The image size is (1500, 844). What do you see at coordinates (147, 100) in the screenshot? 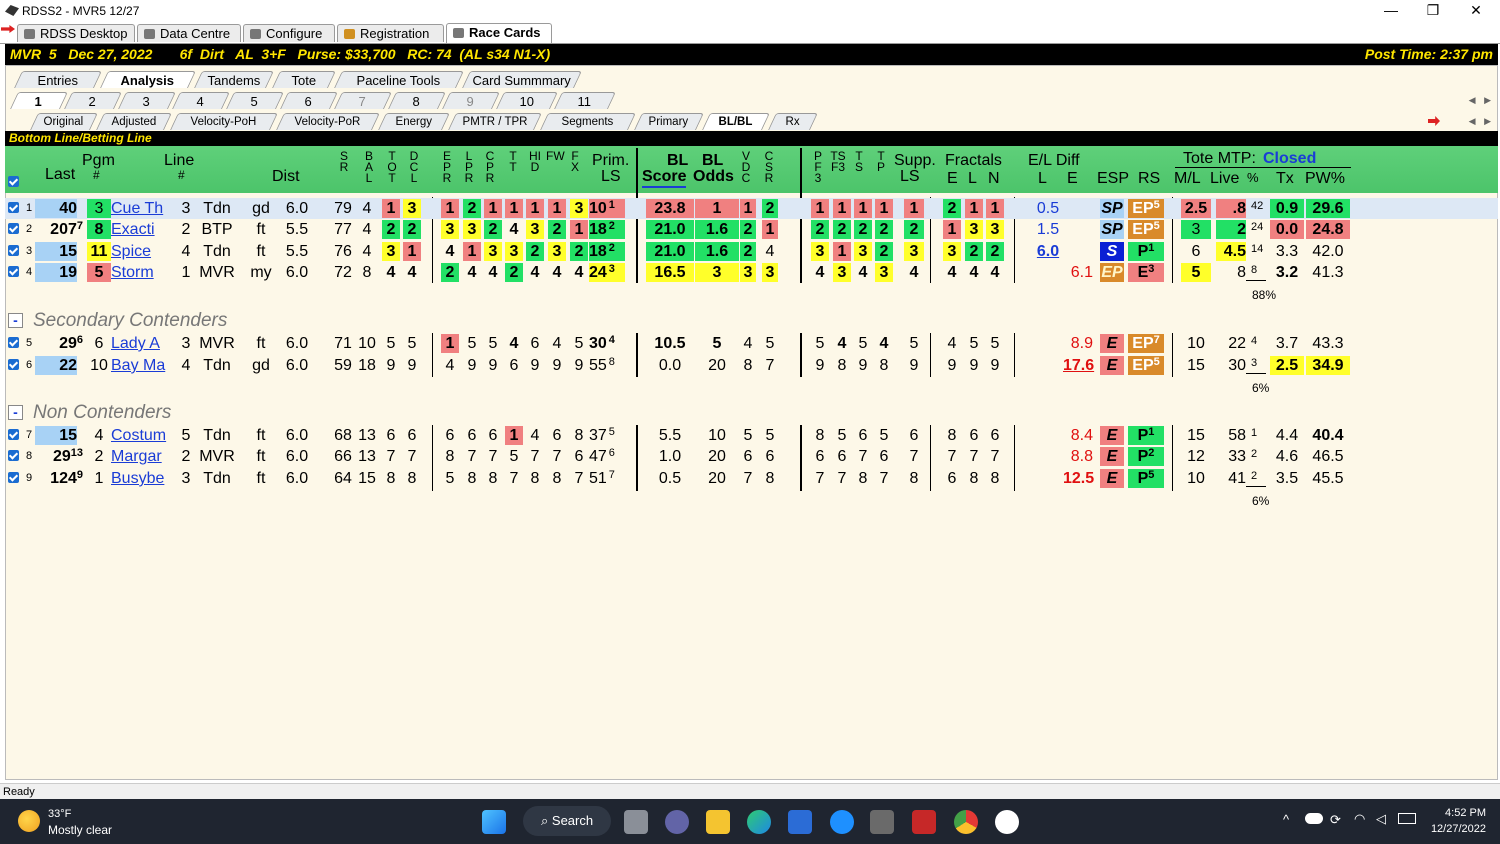
I see `race-tab-3: 3` at bounding box center [147, 100].